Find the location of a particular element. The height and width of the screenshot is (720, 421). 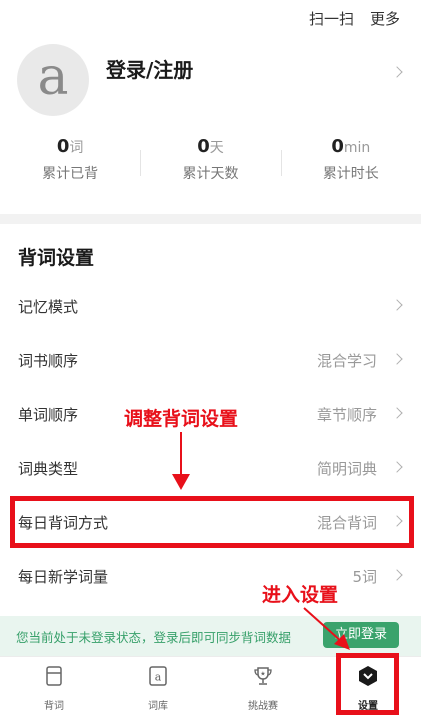

dictionary-icon: a is located at coordinates (158, 676).